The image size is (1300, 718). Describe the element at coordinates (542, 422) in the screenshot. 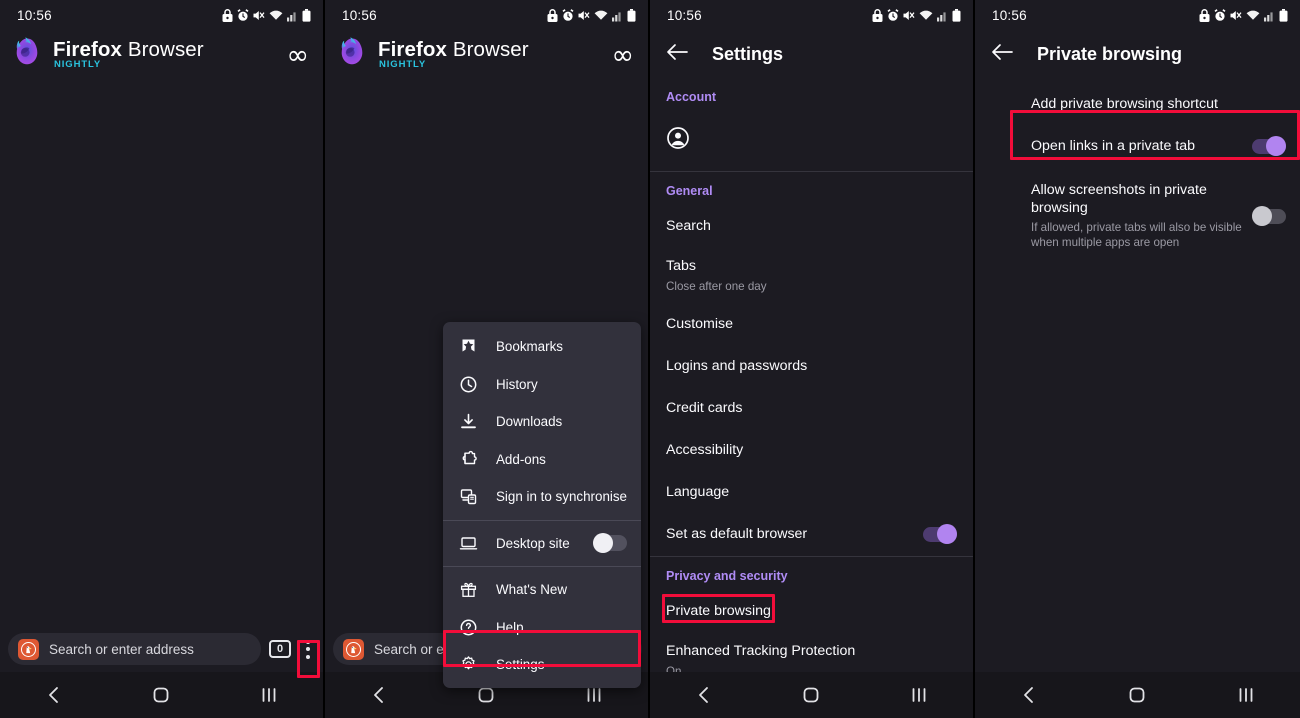

I see `menu-item-downloads: Downloads` at that location.